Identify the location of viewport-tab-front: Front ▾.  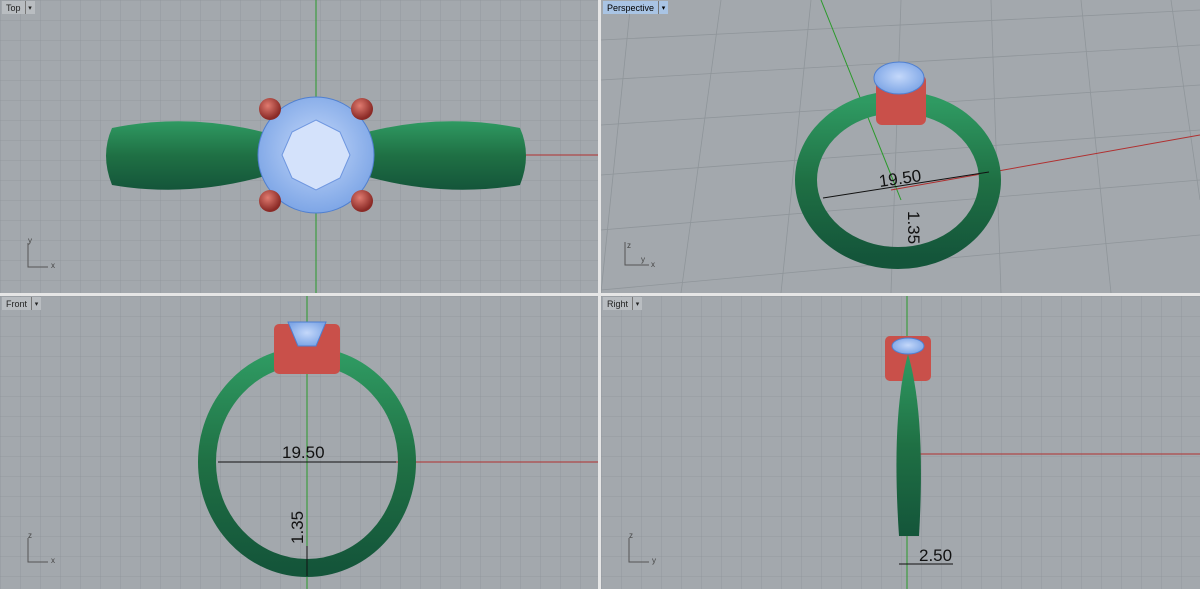
(22, 303).